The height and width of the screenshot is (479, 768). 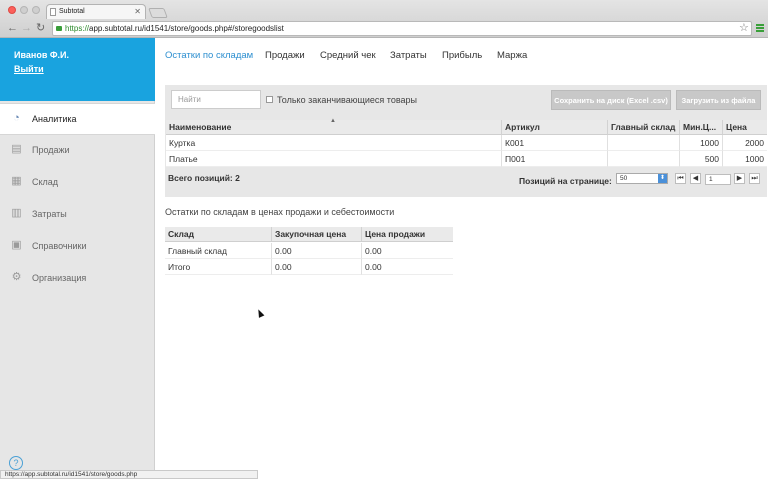 What do you see at coordinates (701, 159) in the screenshot?
I see `table-cell: 500` at bounding box center [701, 159].